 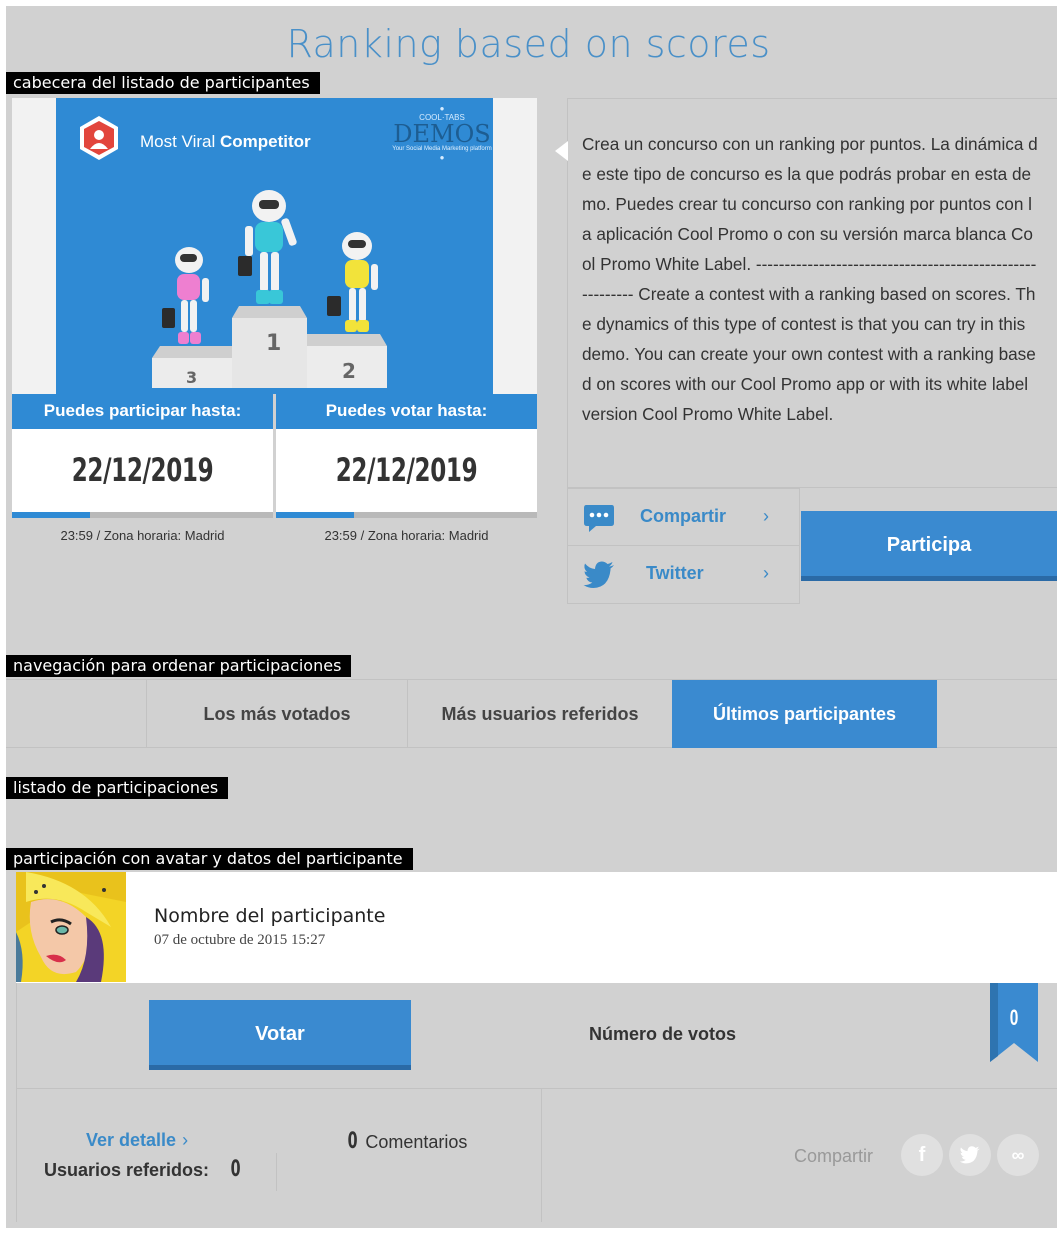 I want to click on compartir-label: Compartir, so click(x=683, y=516).